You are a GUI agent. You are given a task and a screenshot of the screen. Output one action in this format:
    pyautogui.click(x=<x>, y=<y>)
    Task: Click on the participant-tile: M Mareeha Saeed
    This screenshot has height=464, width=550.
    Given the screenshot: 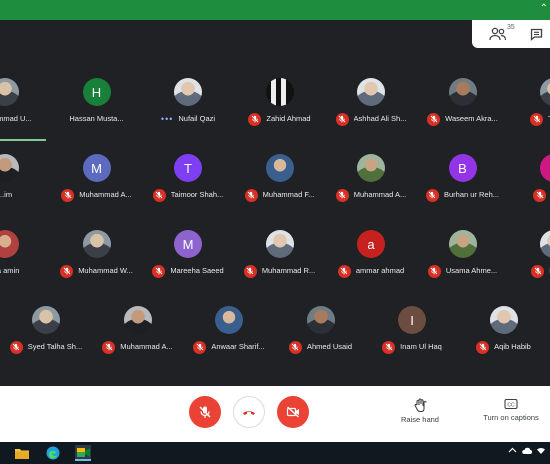 What is the action you would take?
    pyautogui.click(x=188, y=254)
    